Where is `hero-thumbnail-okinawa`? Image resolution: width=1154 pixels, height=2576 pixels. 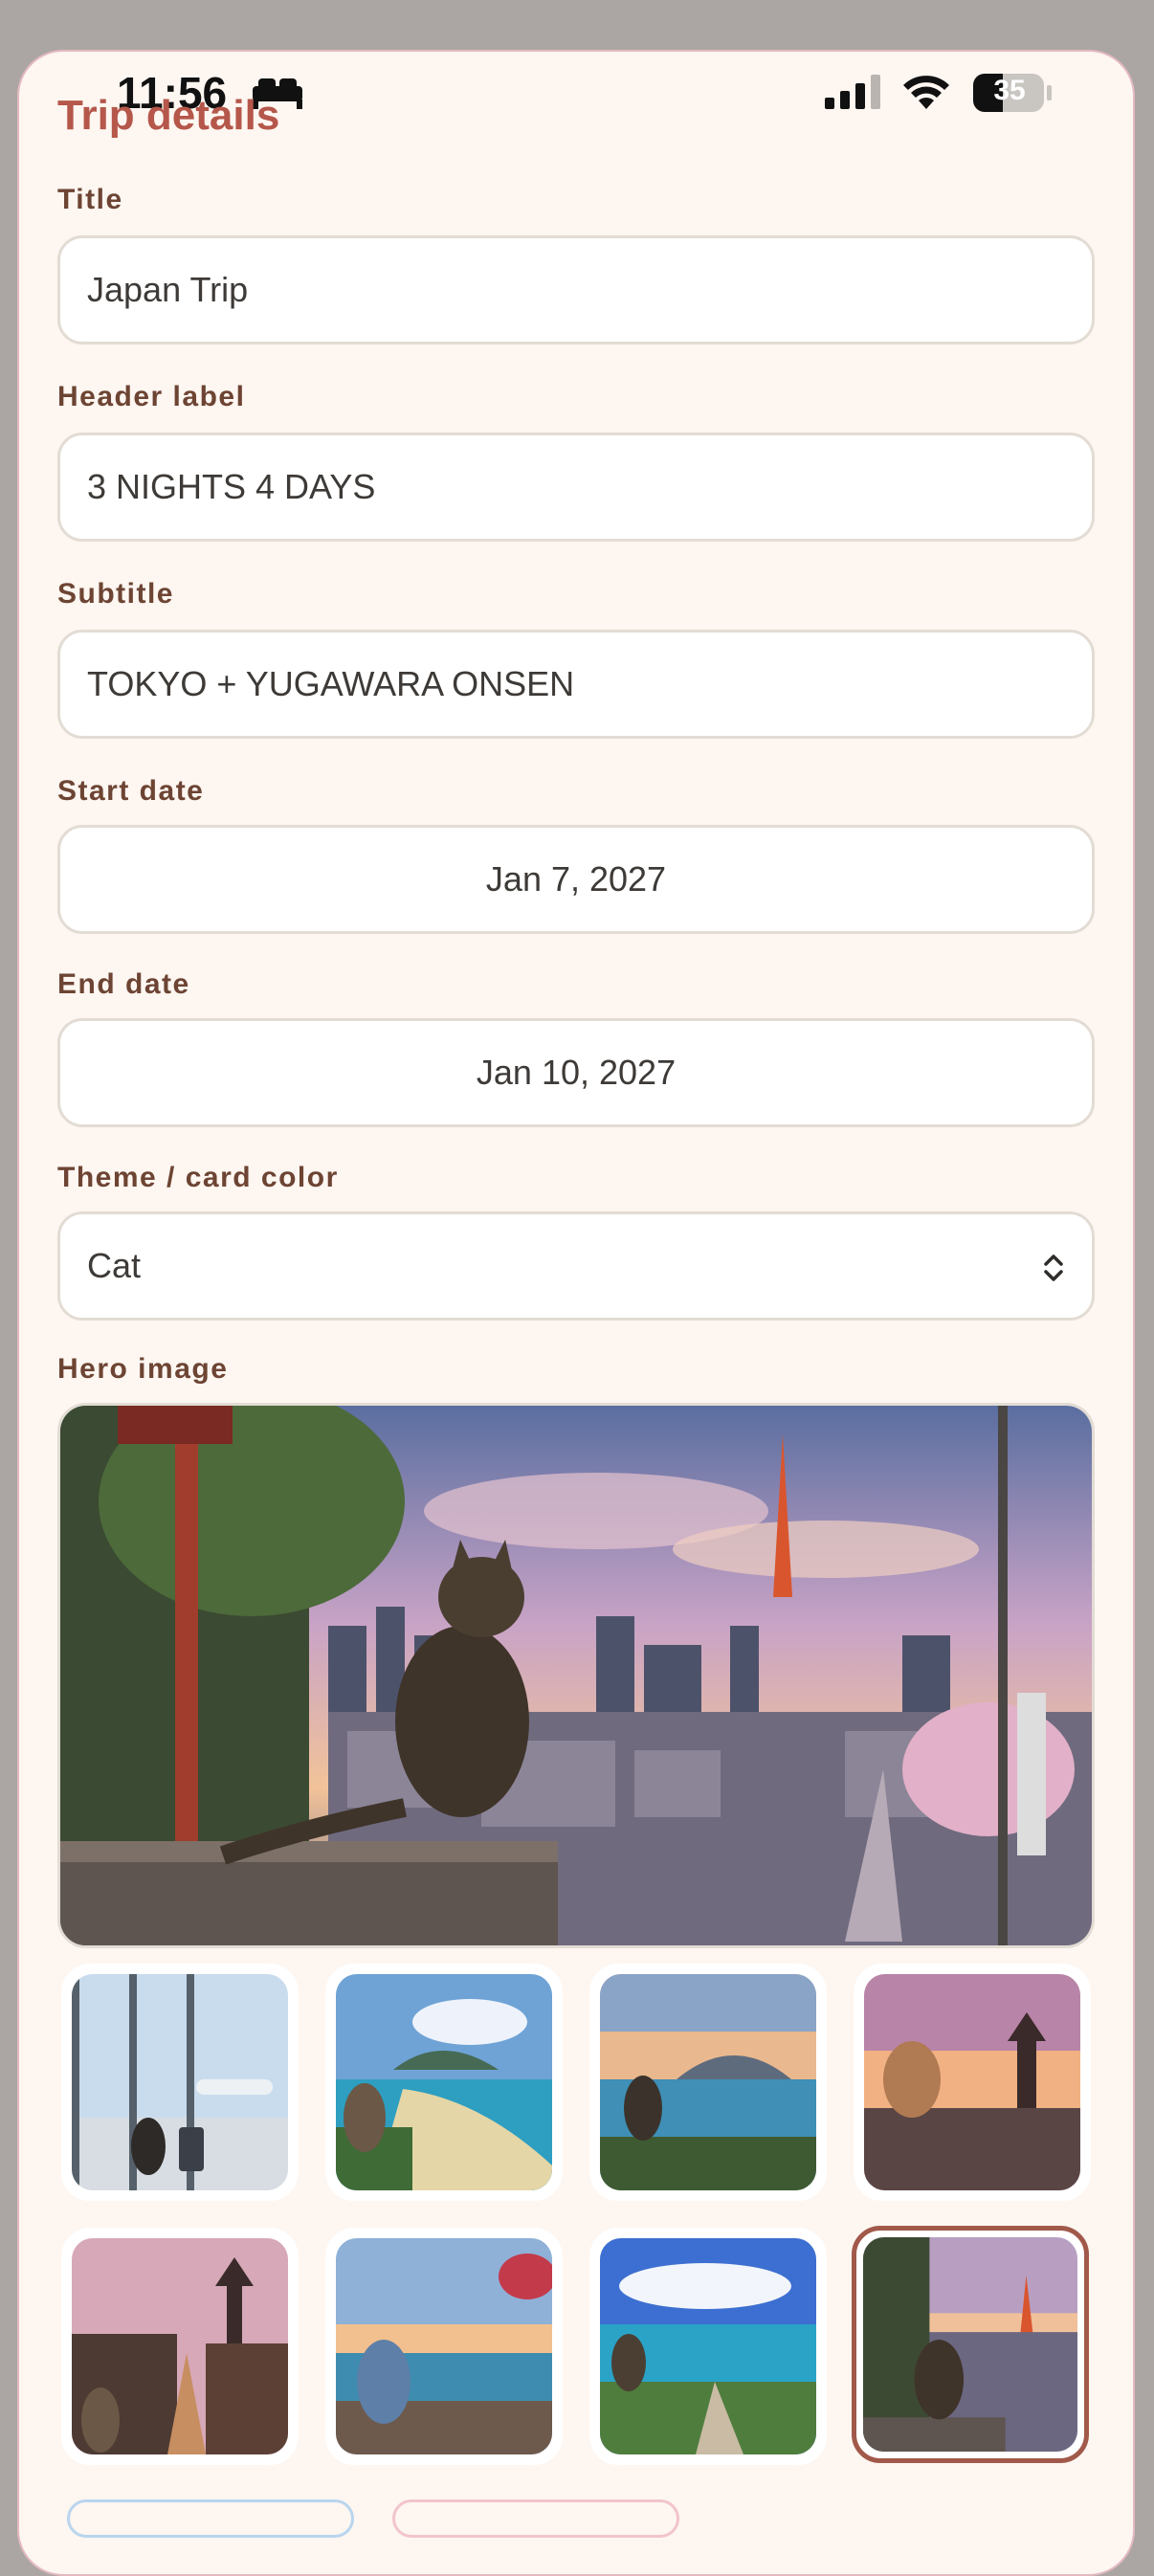 hero-thumbnail-okinawa is located at coordinates (708, 2346).